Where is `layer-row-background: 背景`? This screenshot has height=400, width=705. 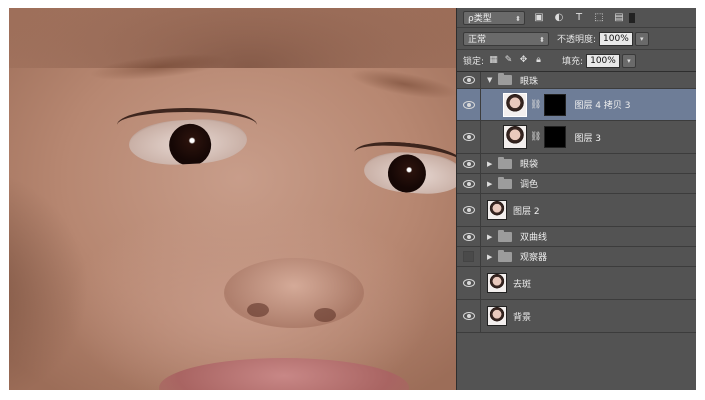 layer-row-background: 背景 is located at coordinates (576, 316).